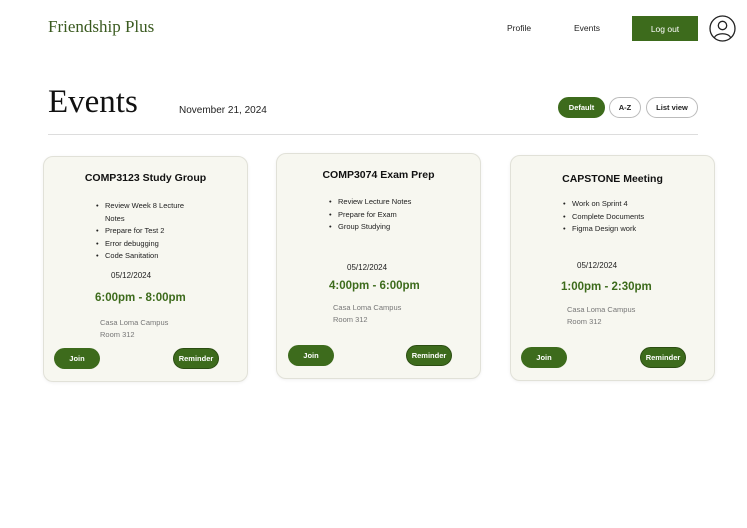  Describe the element at coordinates (378, 175) in the screenshot. I see `event-title: COMP3074 Exam Prep` at that location.